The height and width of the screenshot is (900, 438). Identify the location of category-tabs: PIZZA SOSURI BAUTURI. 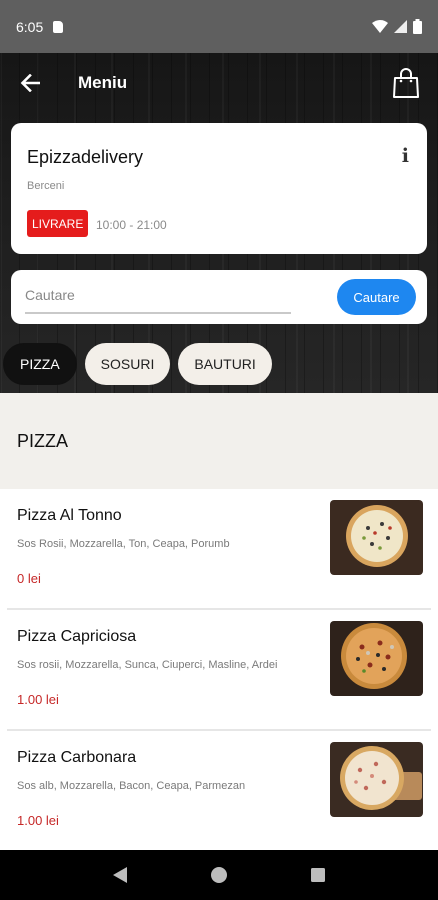
(137, 364).